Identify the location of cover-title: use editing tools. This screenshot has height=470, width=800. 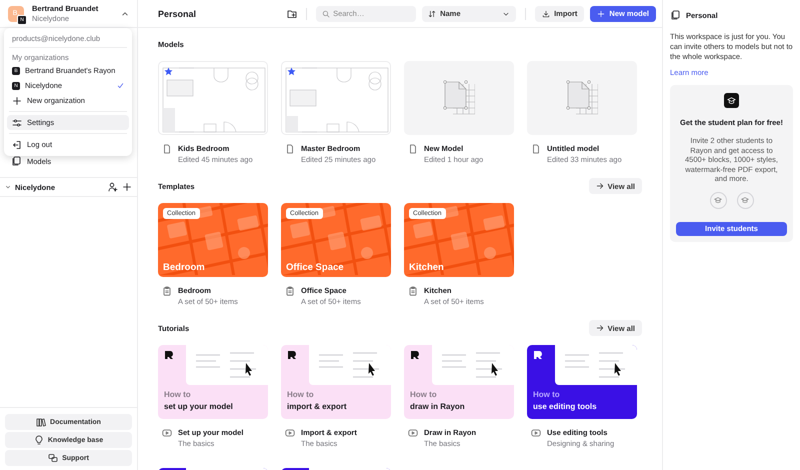
(565, 406).